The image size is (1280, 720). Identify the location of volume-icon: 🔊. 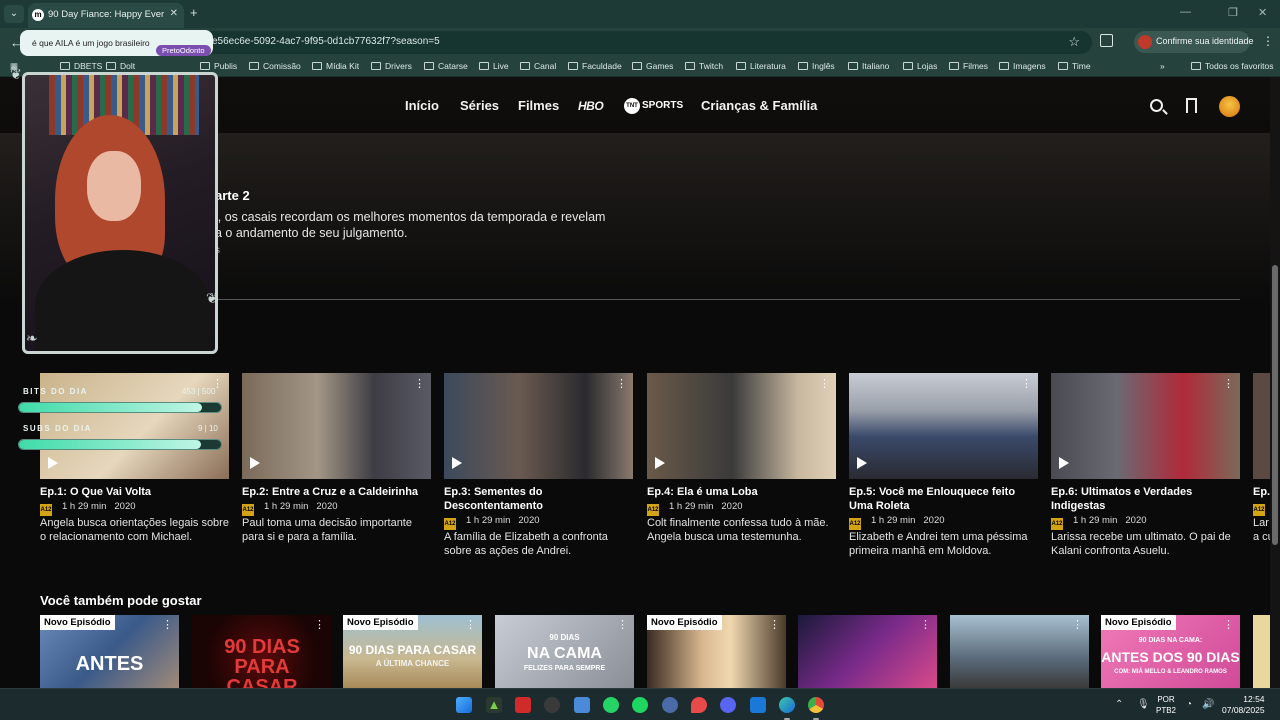
(1208, 704).